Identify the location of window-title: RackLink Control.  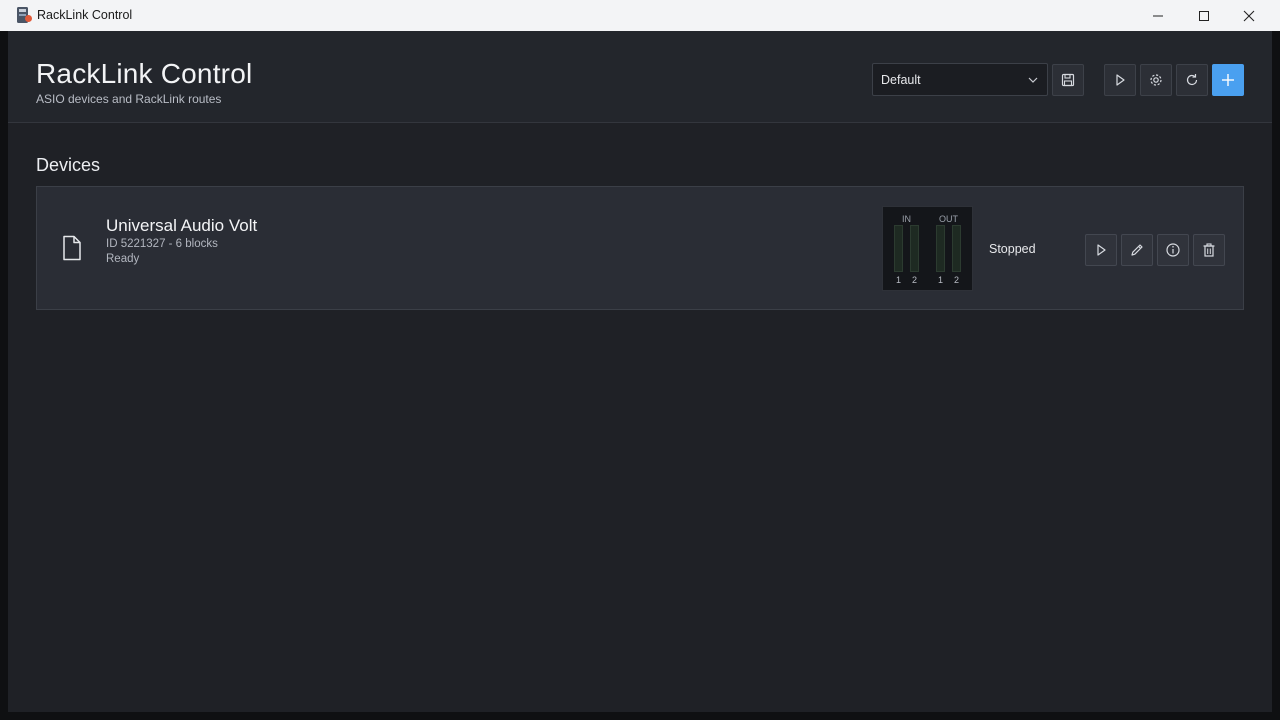
(85, 15).